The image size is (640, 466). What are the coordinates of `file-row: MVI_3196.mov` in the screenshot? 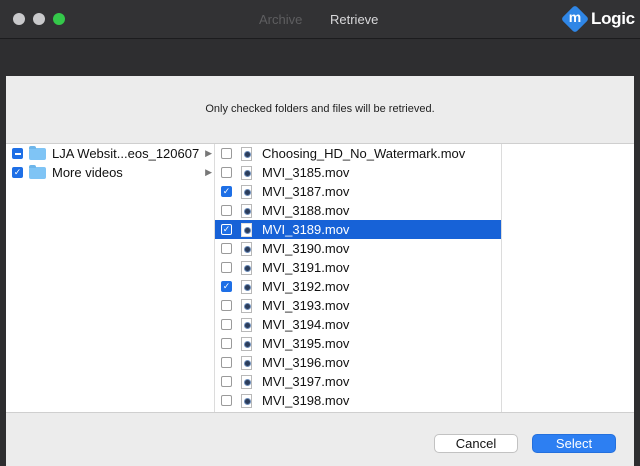 It's located at (358, 362).